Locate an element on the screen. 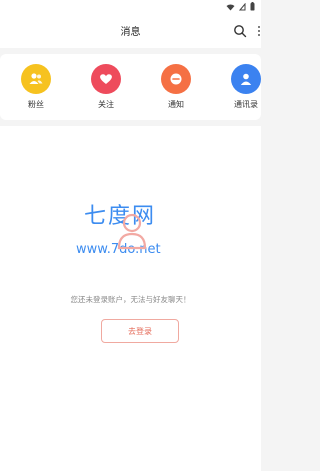 This screenshot has height=471, width=320. more-icon is located at coordinates (259, 31).